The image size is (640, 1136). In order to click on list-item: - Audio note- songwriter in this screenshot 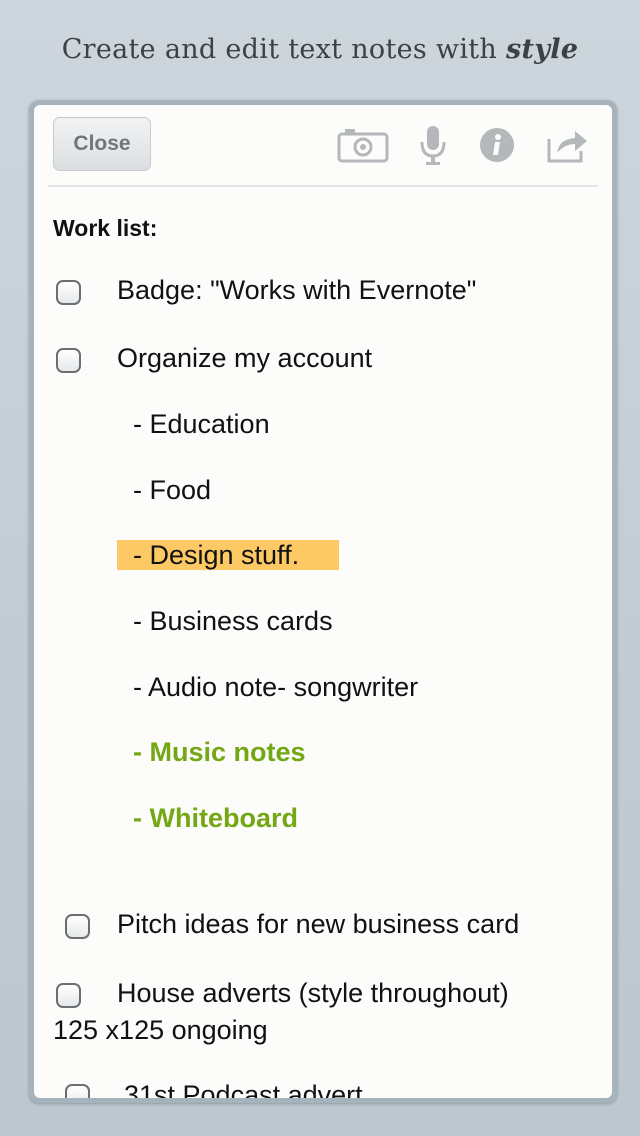, I will do `click(276, 687)`.